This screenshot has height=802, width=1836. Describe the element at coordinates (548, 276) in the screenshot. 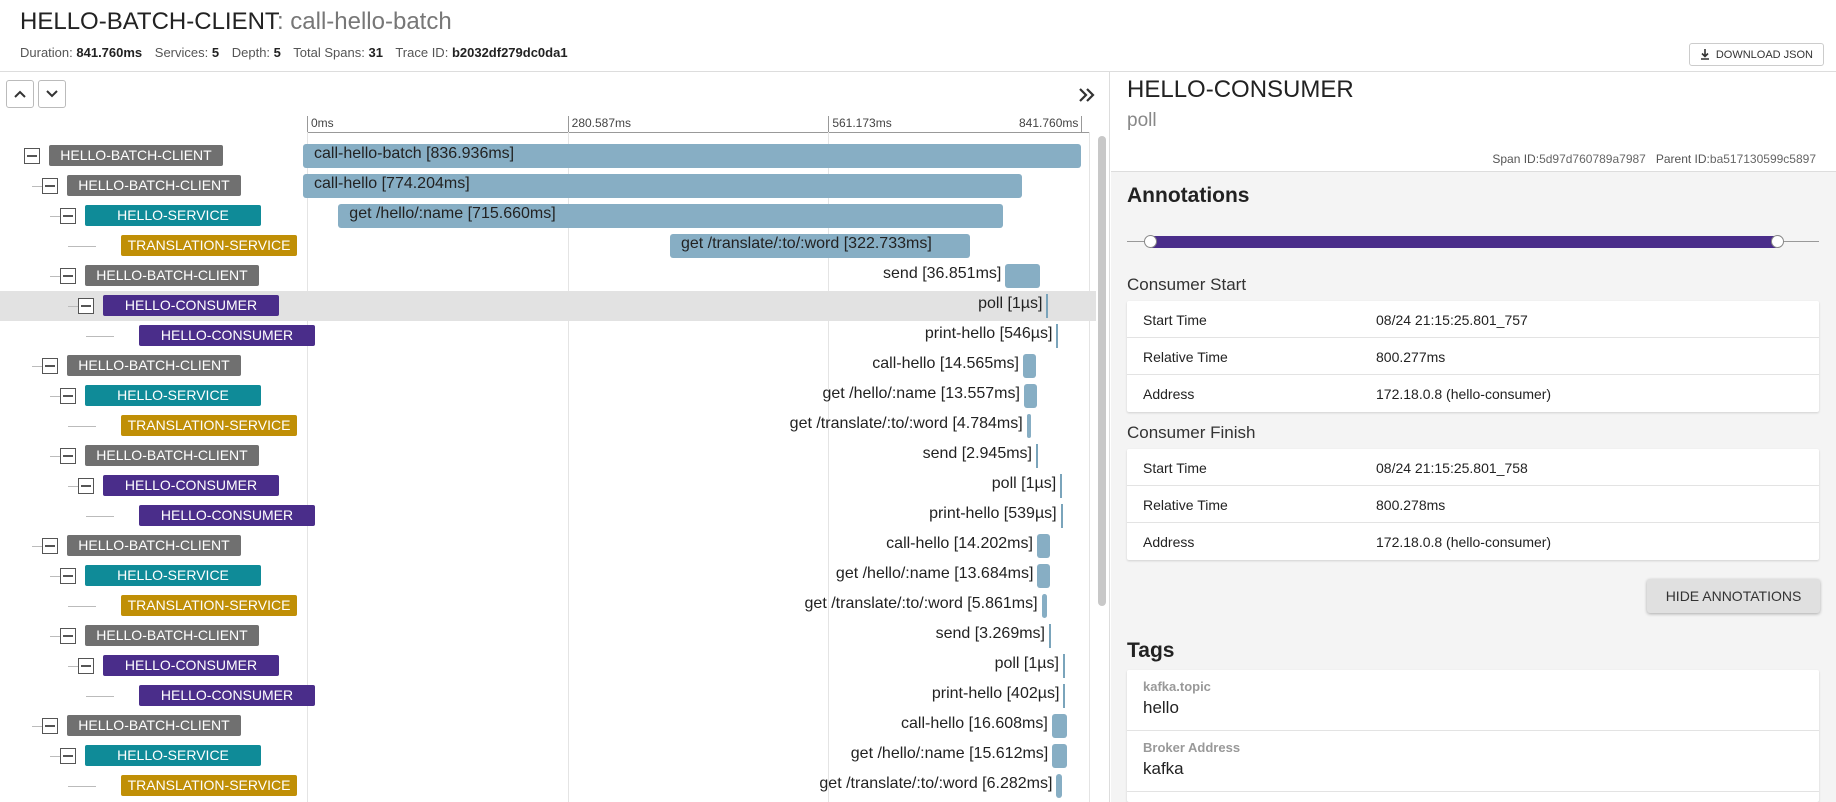

I see `span-row: HELLO-BATCH-CLIENT send [36.851ms]` at that location.